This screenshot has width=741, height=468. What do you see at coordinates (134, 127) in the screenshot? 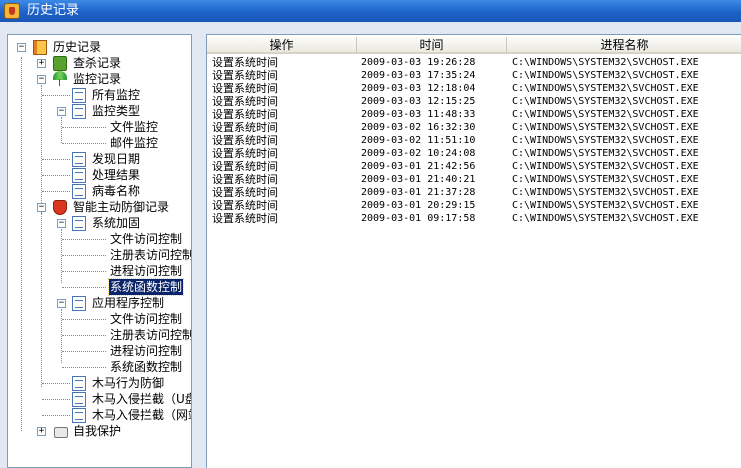
I see `tree-label: 文件监控` at bounding box center [134, 127].